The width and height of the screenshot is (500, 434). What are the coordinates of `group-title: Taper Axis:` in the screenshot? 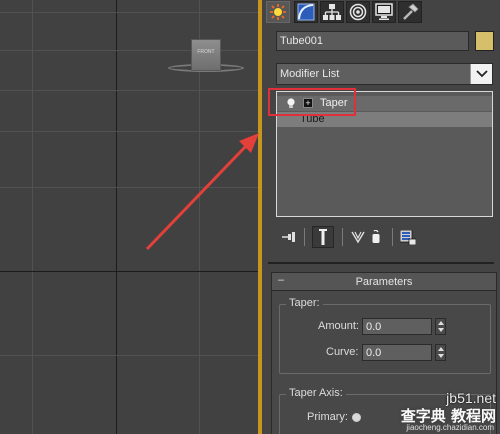 It's located at (316, 393).